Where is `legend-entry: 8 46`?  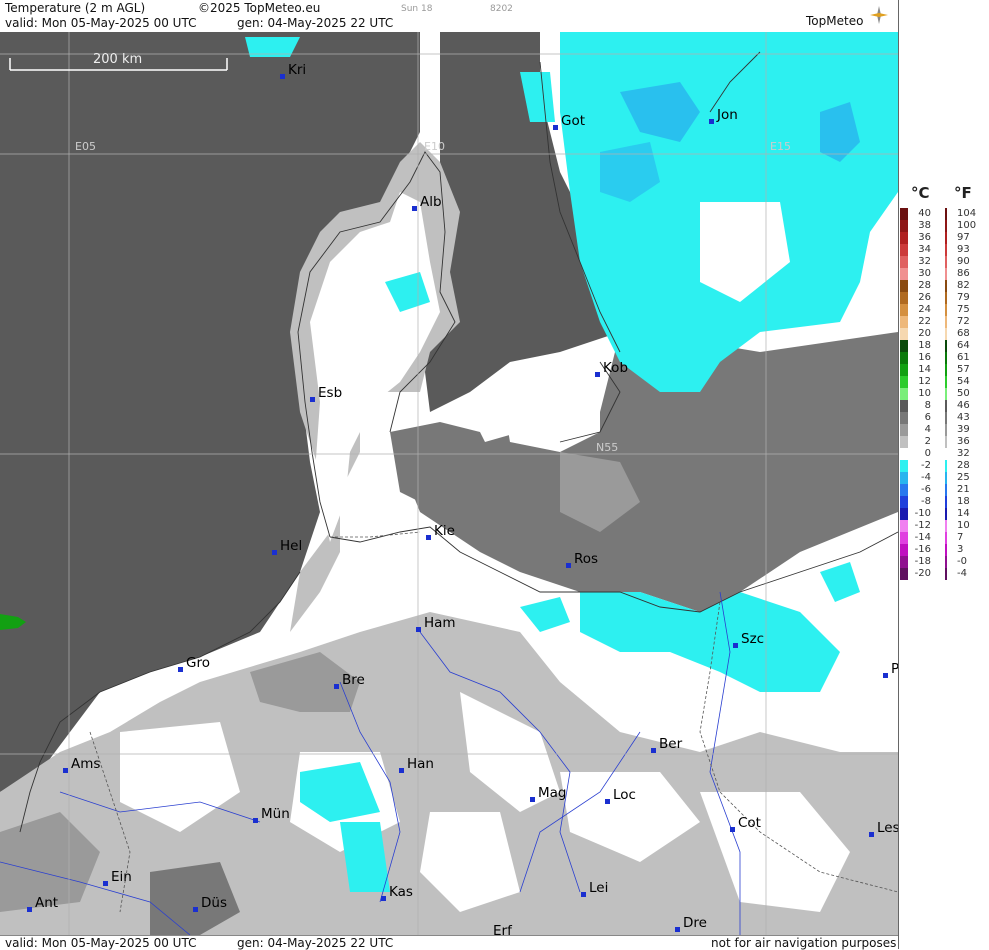
legend-entry: 8 46 is located at coordinates (944, 406).